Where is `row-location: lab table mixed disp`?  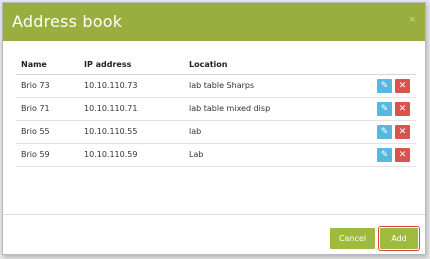
row-location: lab table mixed disp is located at coordinates (230, 108).